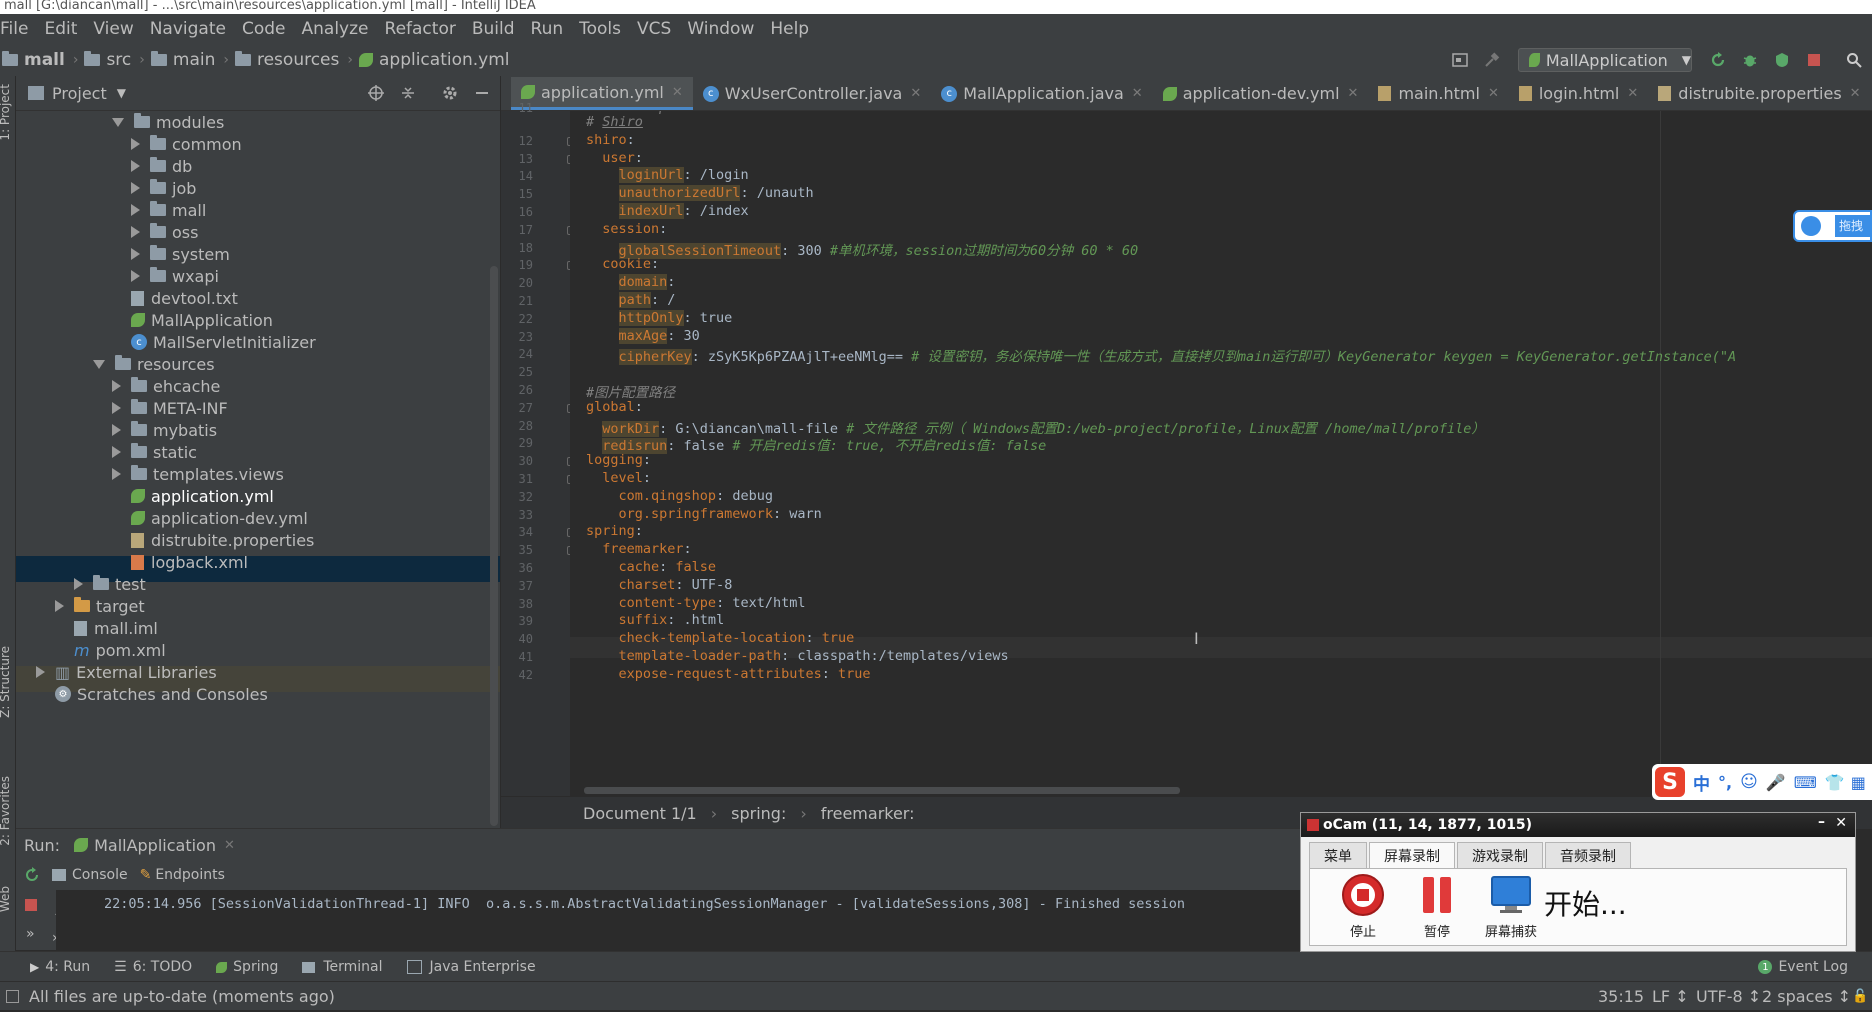 This screenshot has width=1872, height=1012. Describe the element at coordinates (12, 996) in the screenshot. I see `status-toggle-icon` at that location.